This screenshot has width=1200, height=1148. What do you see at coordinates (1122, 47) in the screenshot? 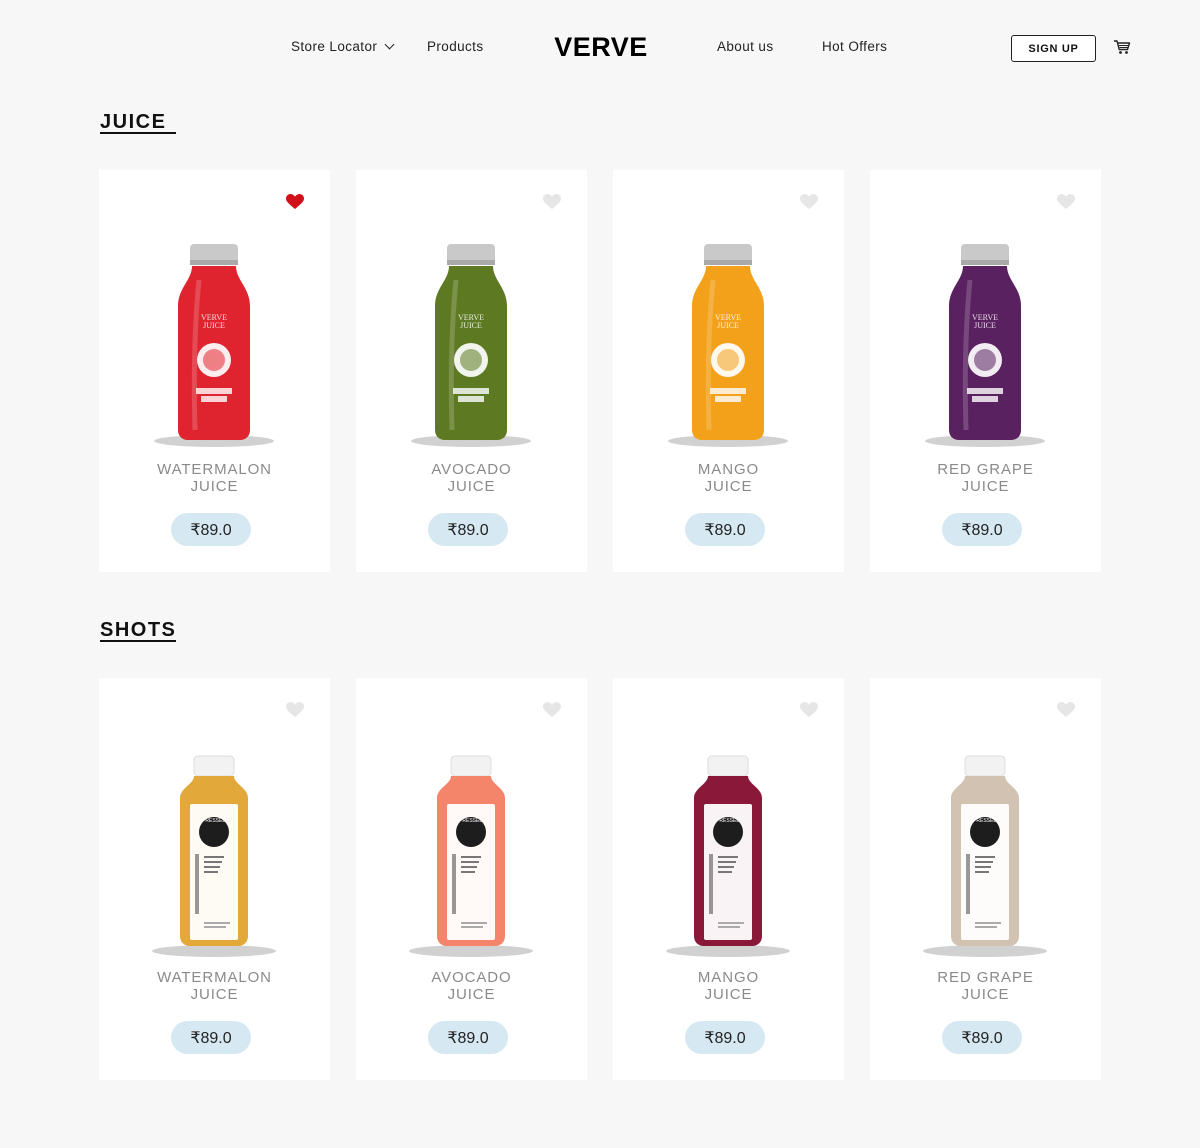
I see `cart-icon` at bounding box center [1122, 47].